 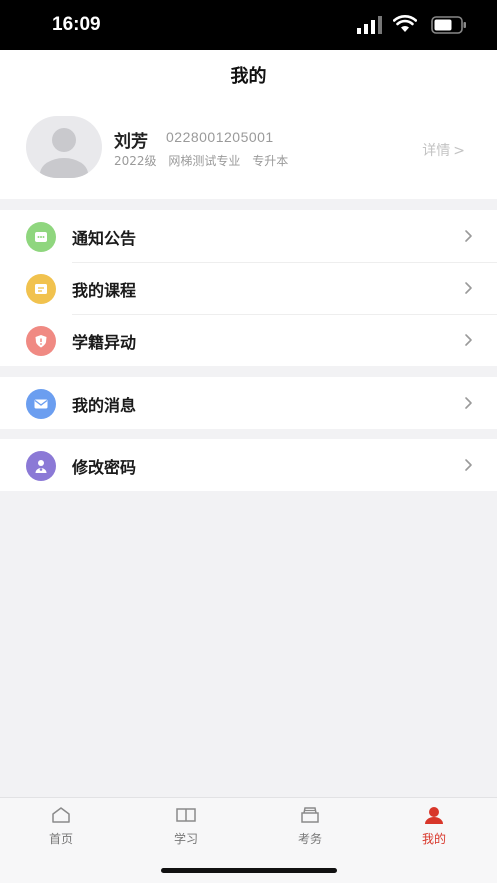 What do you see at coordinates (309, 839) in the screenshot?
I see `tab-exam-label: 考务` at bounding box center [309, 839].